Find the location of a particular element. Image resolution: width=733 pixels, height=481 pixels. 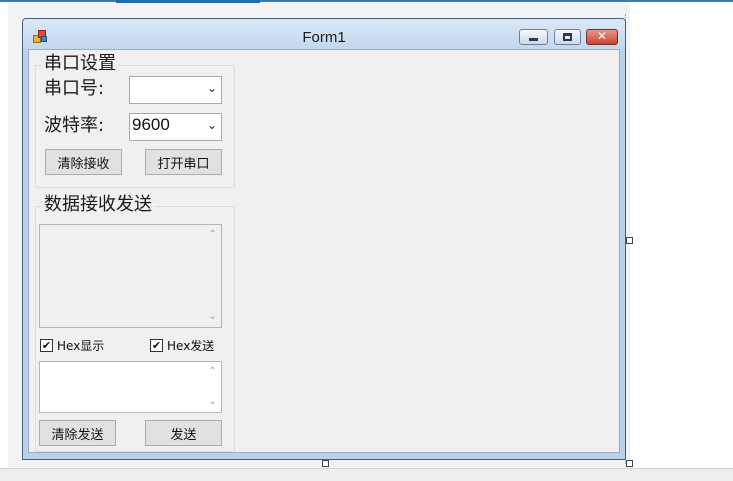

serial-settings-title: 串口设置 is located at coordinates (80, 63).